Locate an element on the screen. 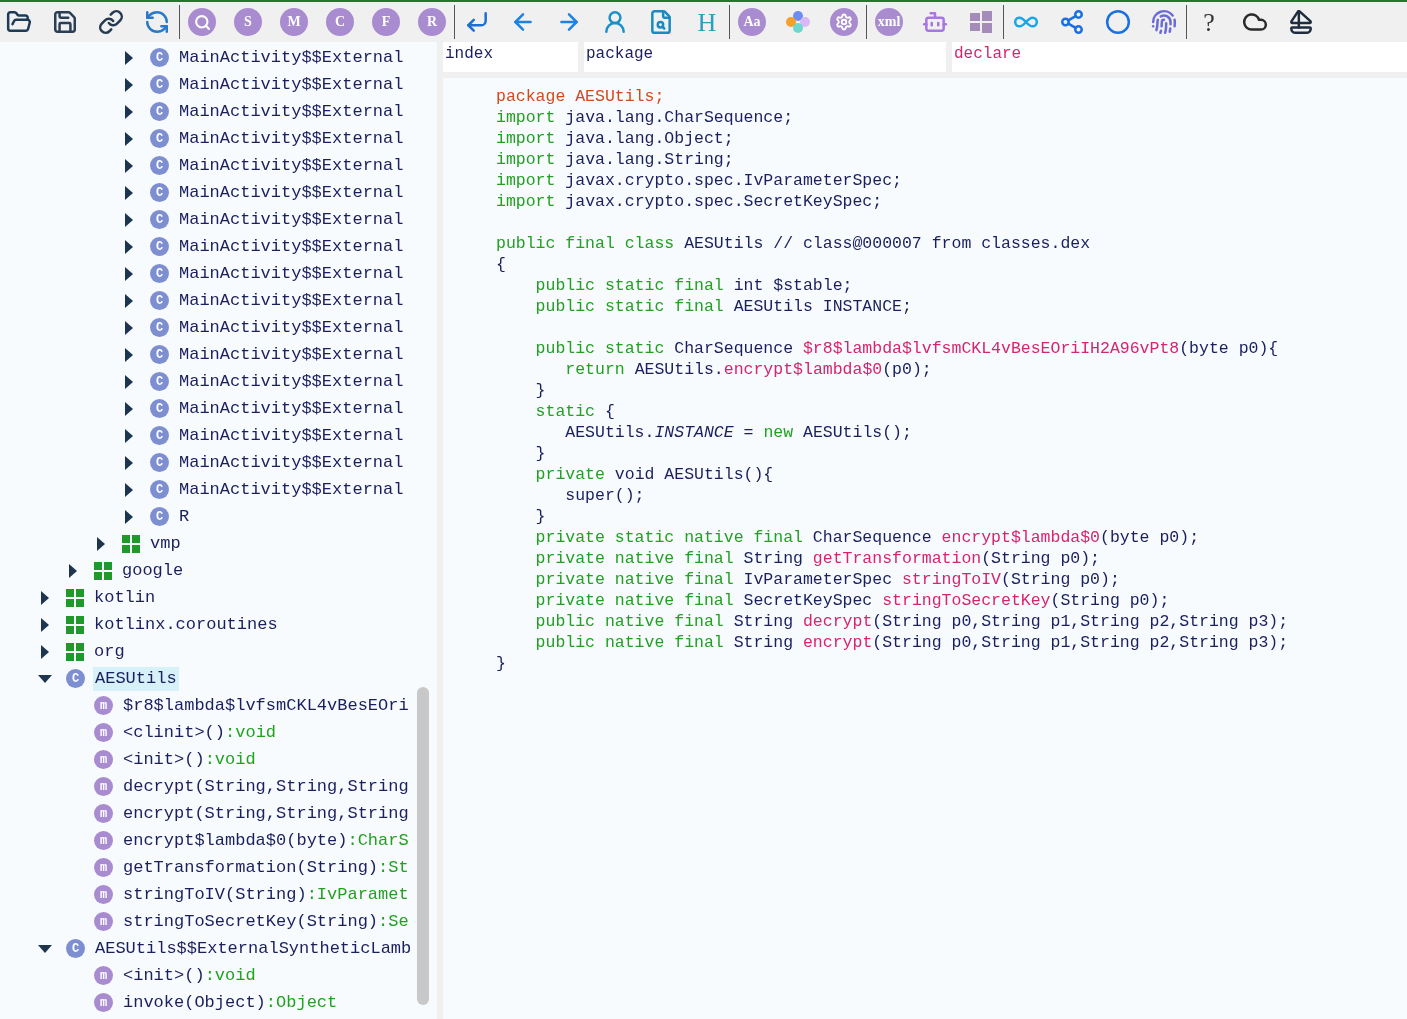 The height and width of the screenshot is (1019, 1407). code-line: import java.lang.String; is located at coordinates (615, 159).